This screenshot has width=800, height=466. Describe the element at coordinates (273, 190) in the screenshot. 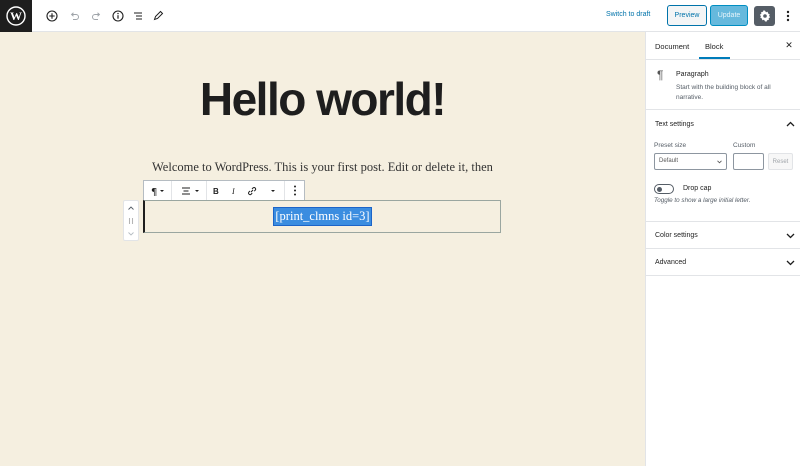

I see `more-formatting-chevron-icon` at that location.